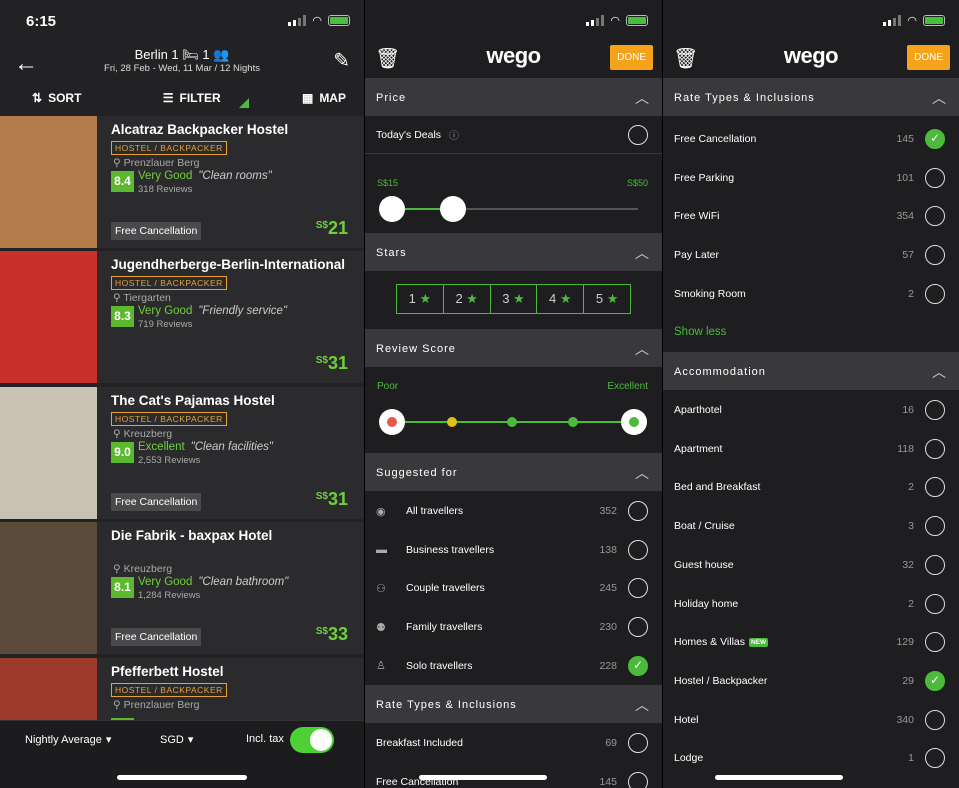  What do you see at coordinates (811, 410) in the screenshot?
I see `filter-option: Aparthotel 16` at bounding box center [811, 410].